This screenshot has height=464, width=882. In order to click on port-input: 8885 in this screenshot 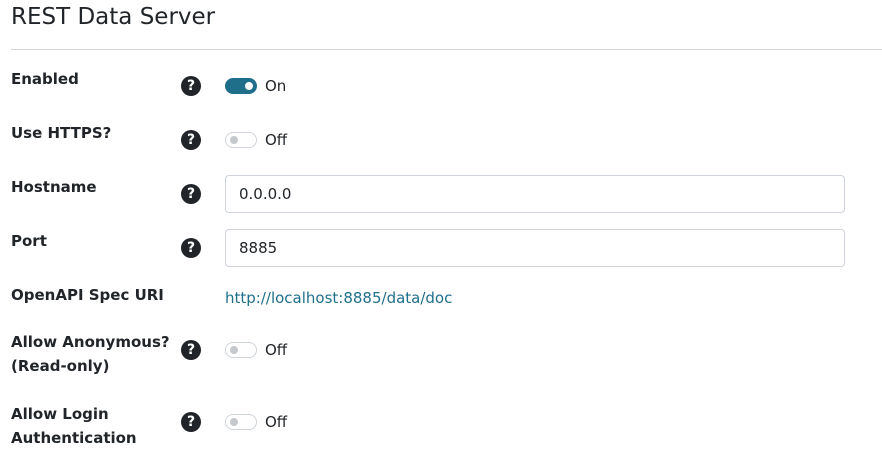, I will do `click(535, 248)`.